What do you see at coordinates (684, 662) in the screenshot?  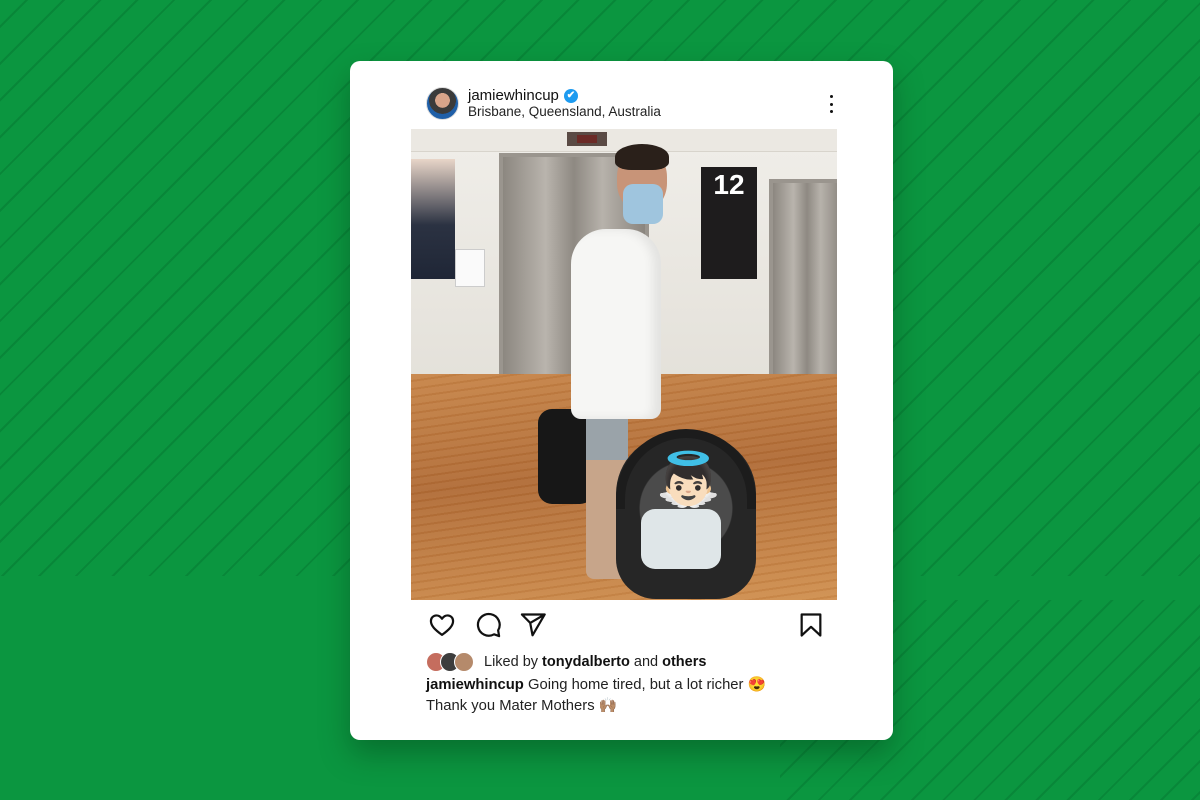 I see `likes-others-link: others` at bounding box center [684, 662].